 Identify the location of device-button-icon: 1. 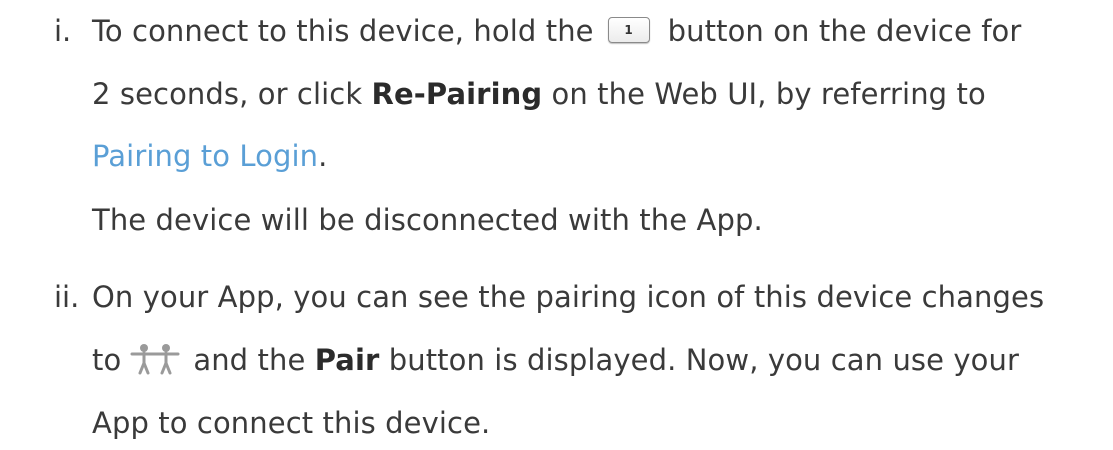
(628, 30).